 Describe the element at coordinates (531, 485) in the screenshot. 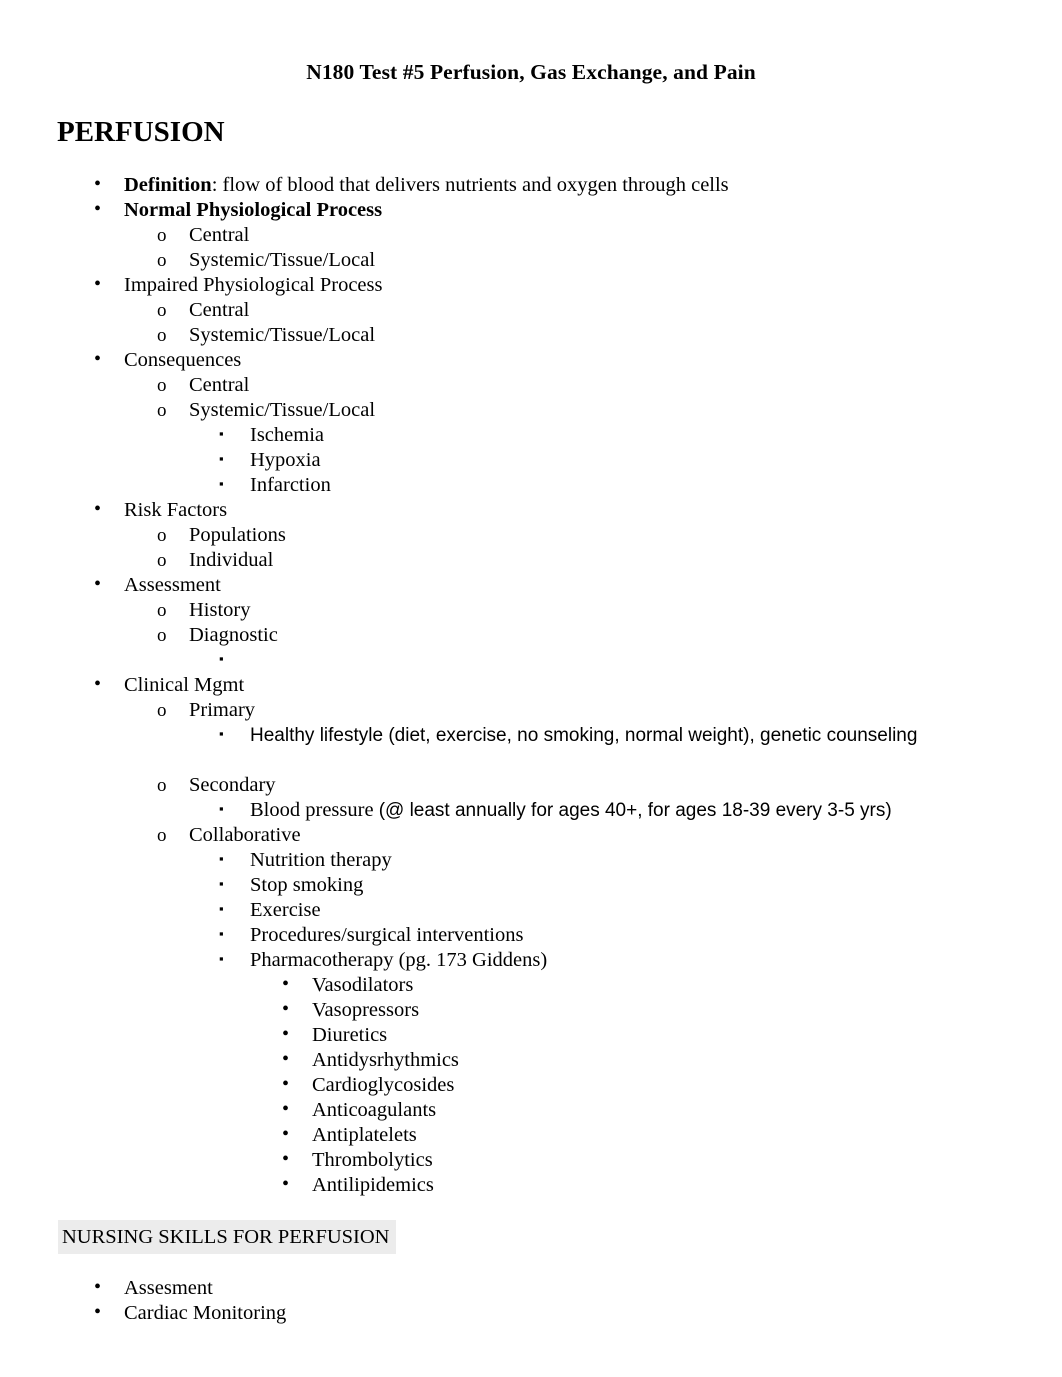

I see `list-item: ▪ Infarction` at that location.